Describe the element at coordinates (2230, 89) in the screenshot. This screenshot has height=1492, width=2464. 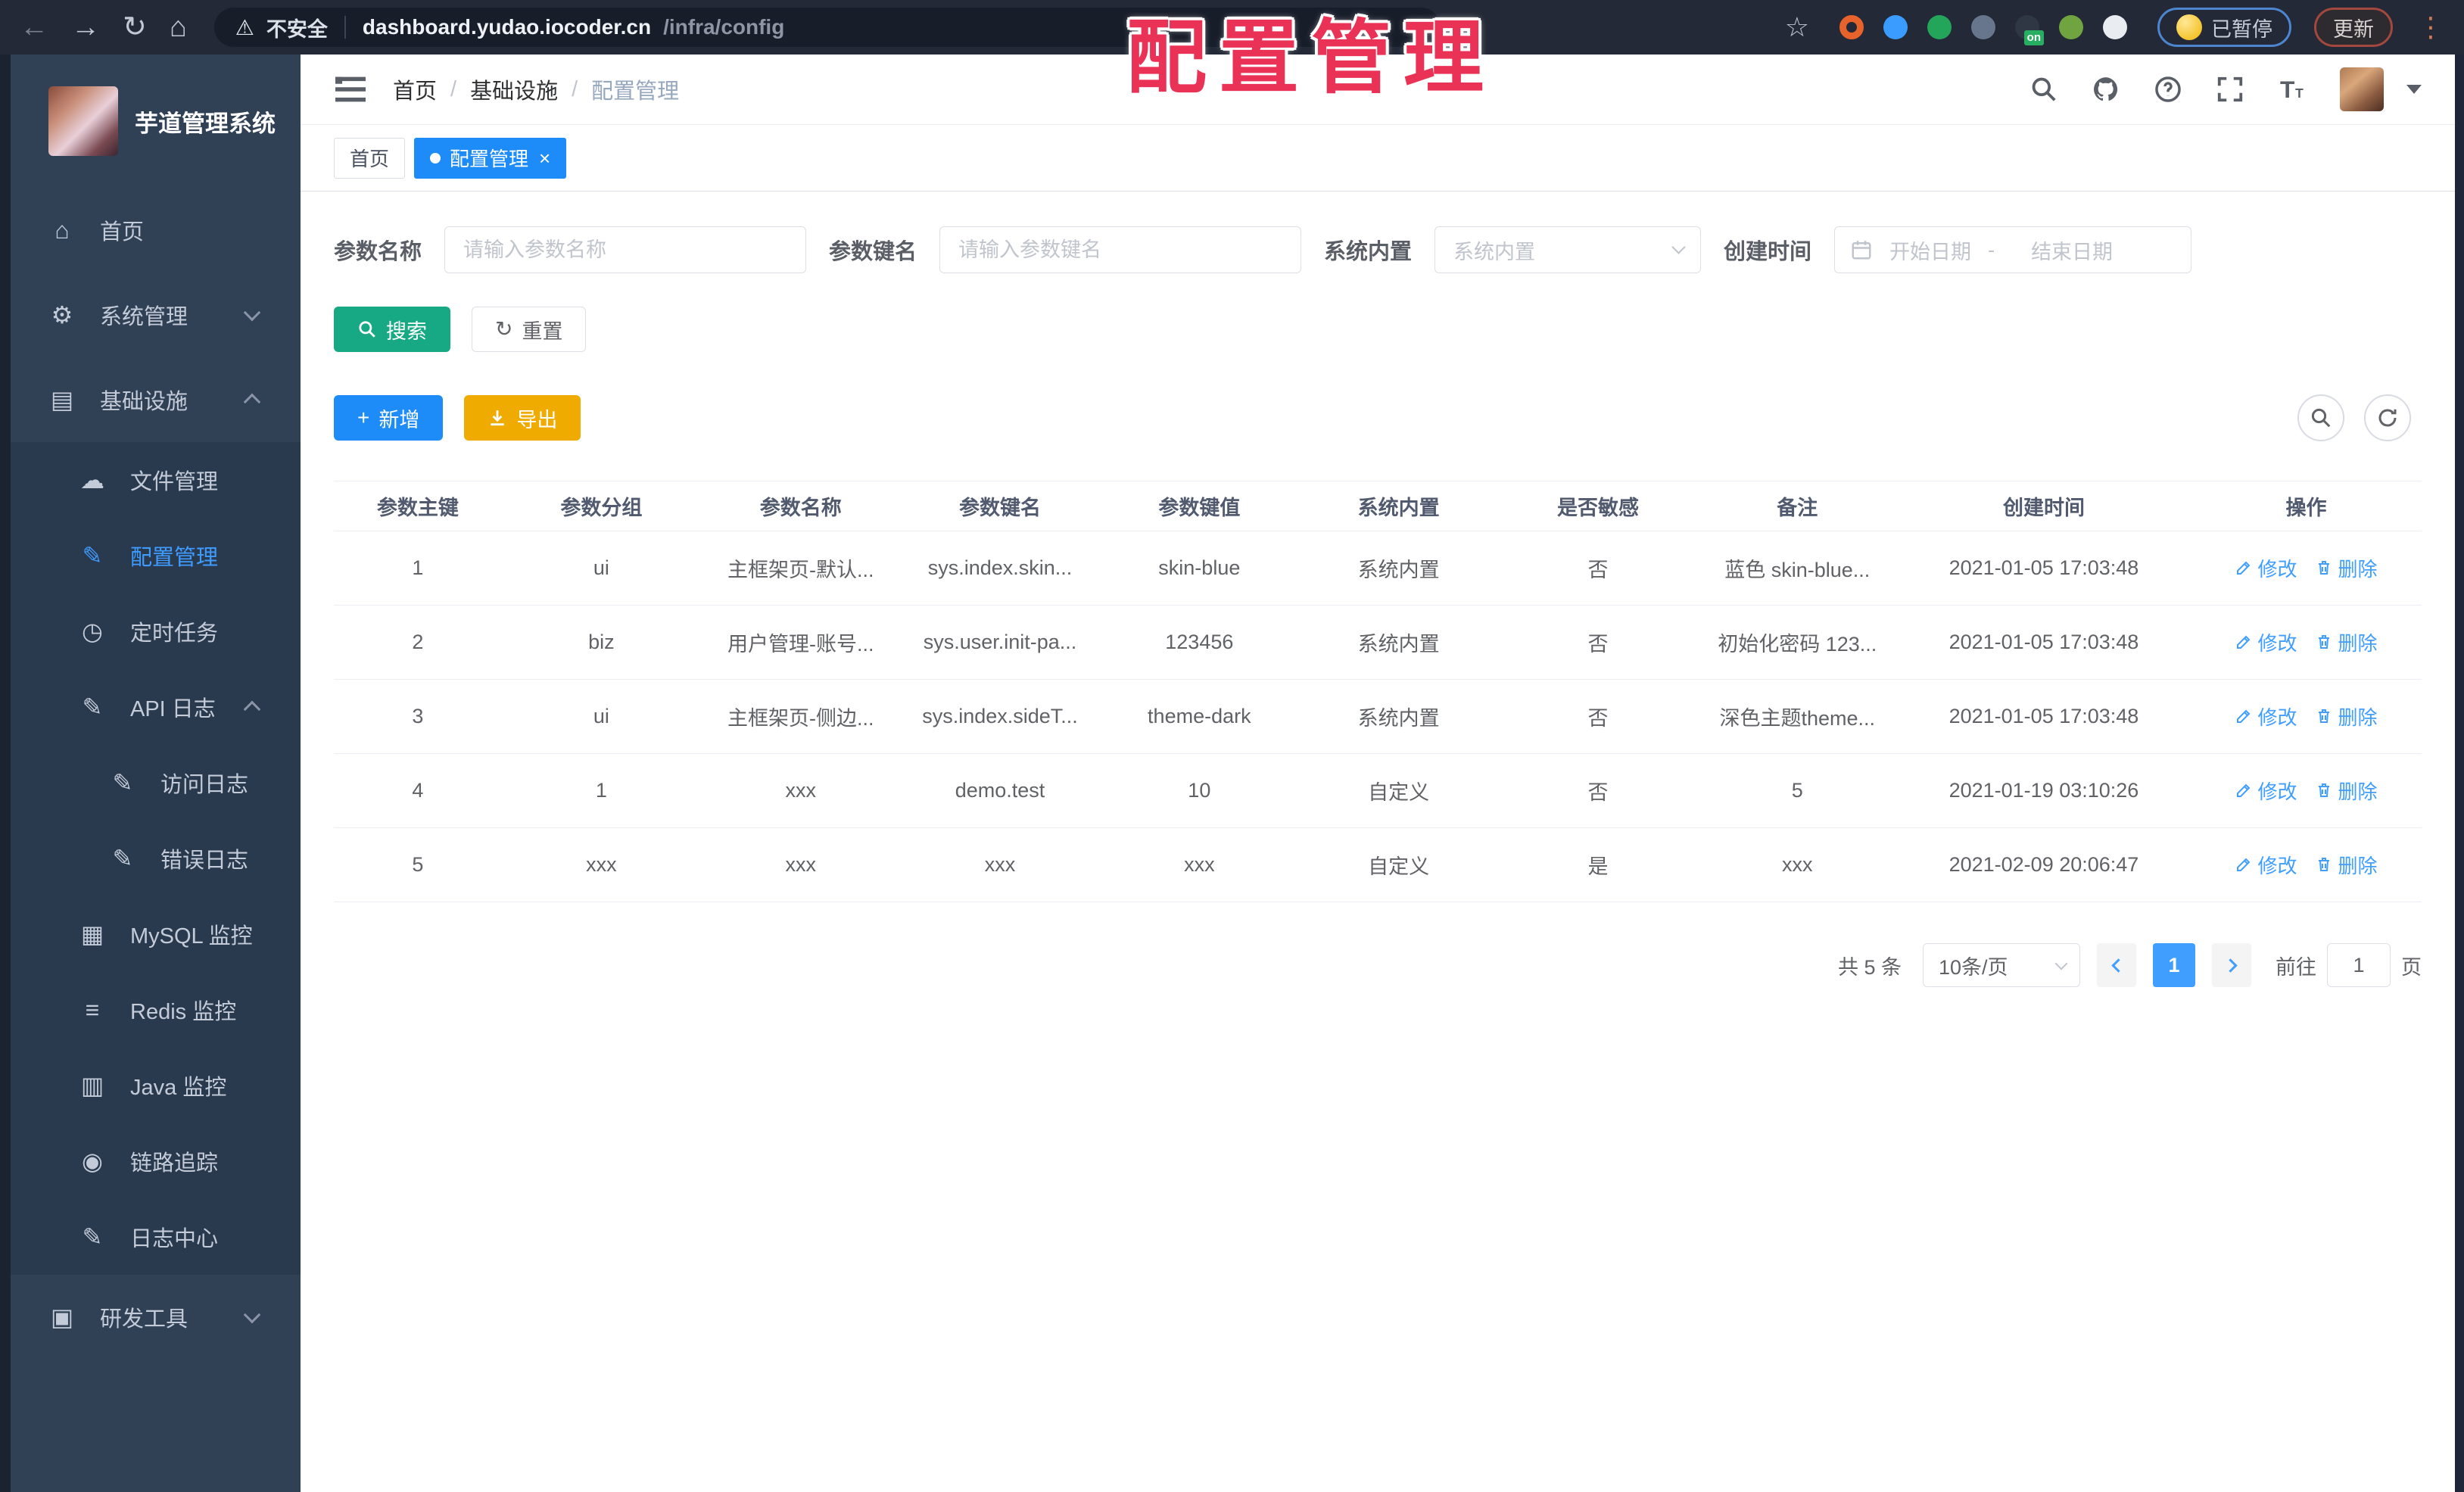
I see `fullscreen-icon` at that location.